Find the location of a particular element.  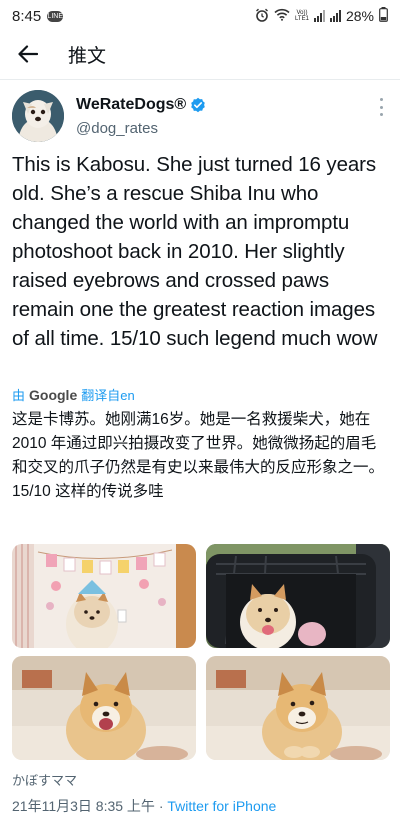

header-divider is located at coordinates (200, 79).